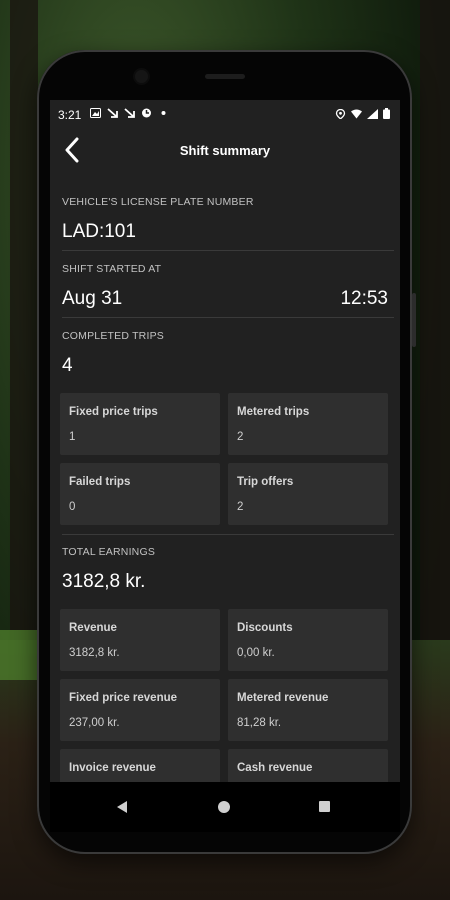 This screenshot has width=450, height=900. Describe the element at coordinates (324, 806) in the screenshot. I see `nav-recents-icon` at that location.